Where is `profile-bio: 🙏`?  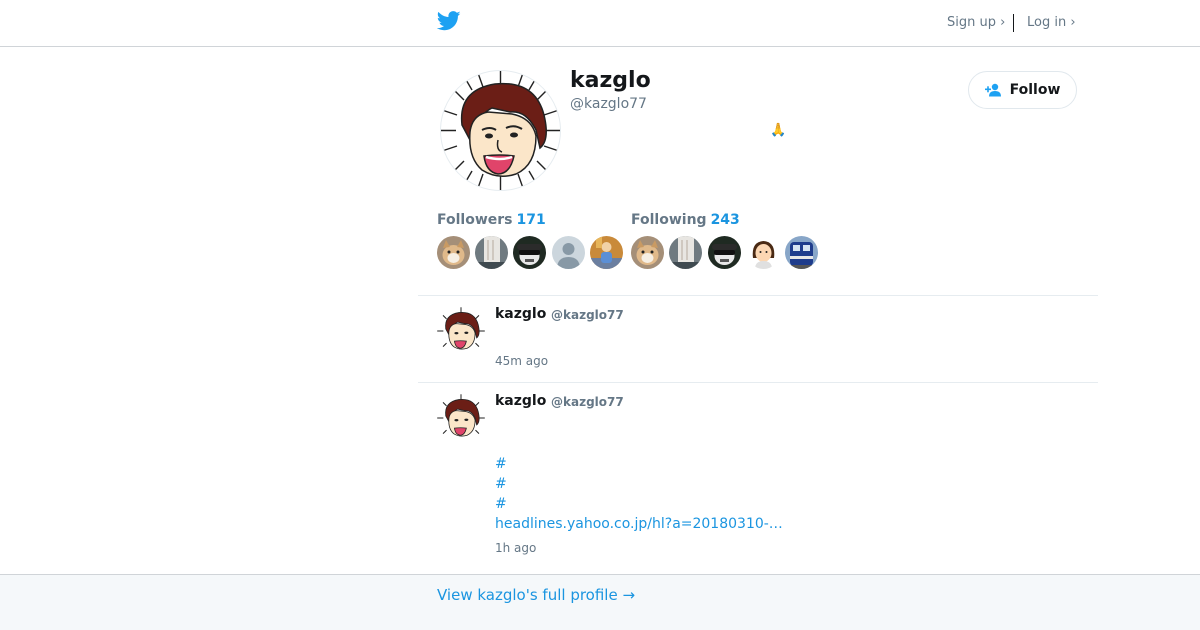 profile-bio: 🙏 is located at coordinates (778, 130).